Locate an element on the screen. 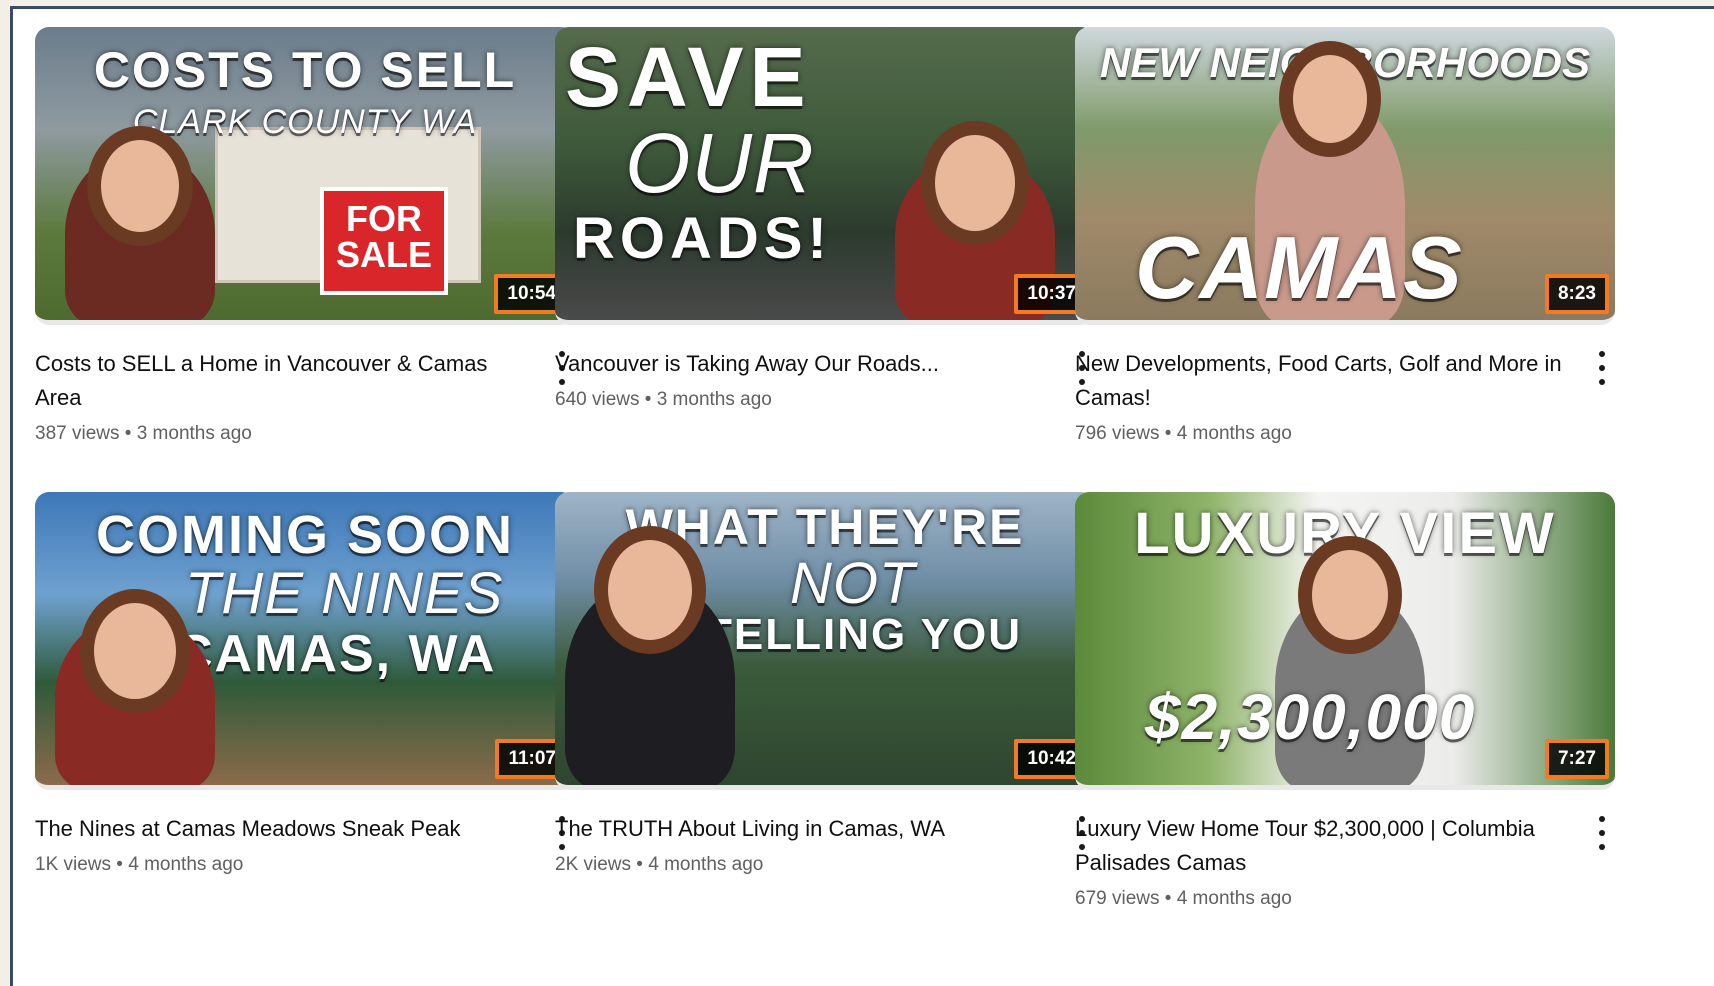 This screenshot has width=1714, height=986. video-thumbnail: NEW NEIGHBORHOODS CAMAS 8:23 is located at coordinates (1345, 176).